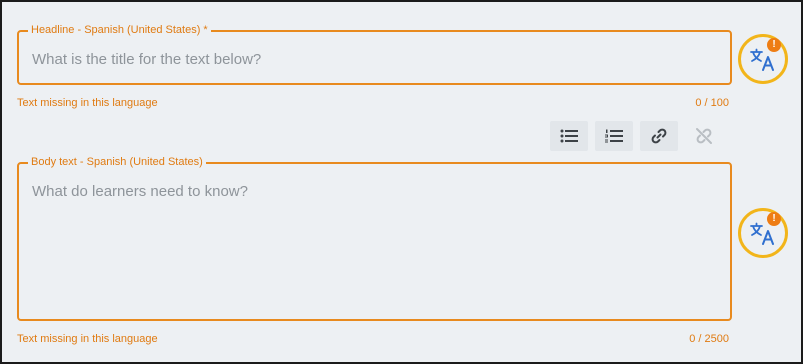  Describe the element at coordinates (119, 30) in the screenshot. I see `headline-label: Headline - Spanish (United States) *` at that location.